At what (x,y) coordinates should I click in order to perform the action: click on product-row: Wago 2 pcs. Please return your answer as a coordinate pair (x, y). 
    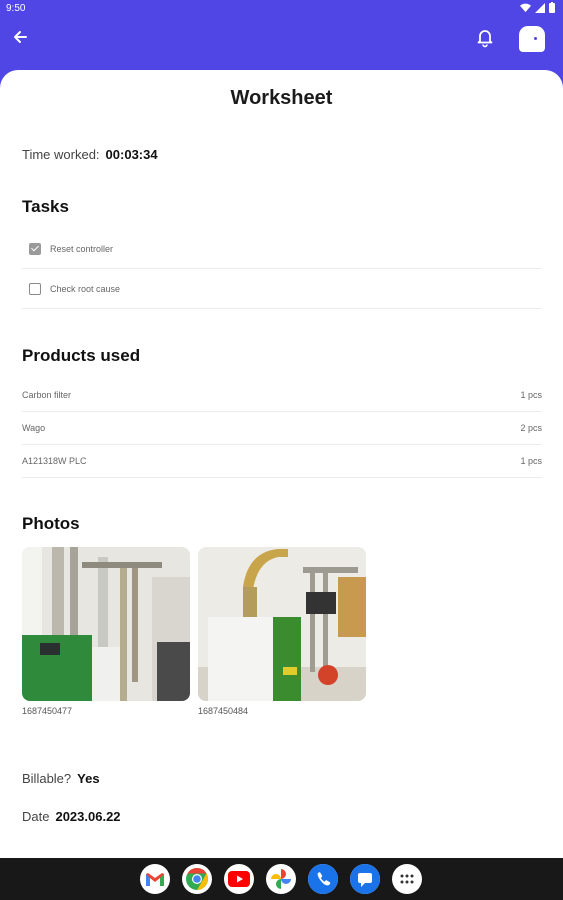
    Looking at the image, I should click on (282, 428).